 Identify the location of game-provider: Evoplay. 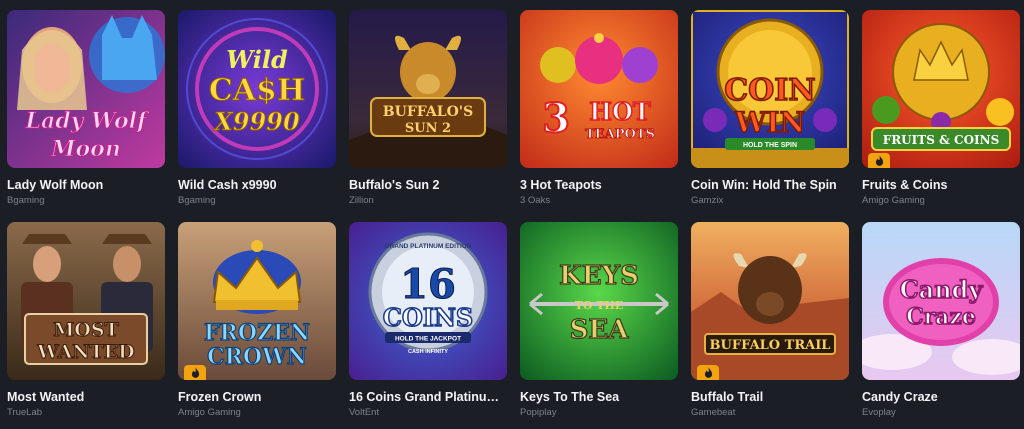
(879, 412).